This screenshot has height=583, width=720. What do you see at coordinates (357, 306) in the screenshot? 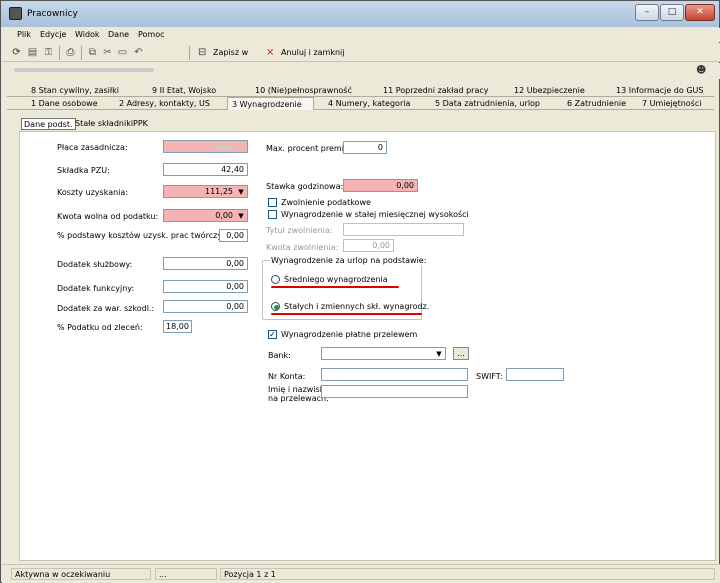
I see `urlop-opt2-label: Stałych i zmiennych skł. wynagrodz.` at bounding box center [357, 306].